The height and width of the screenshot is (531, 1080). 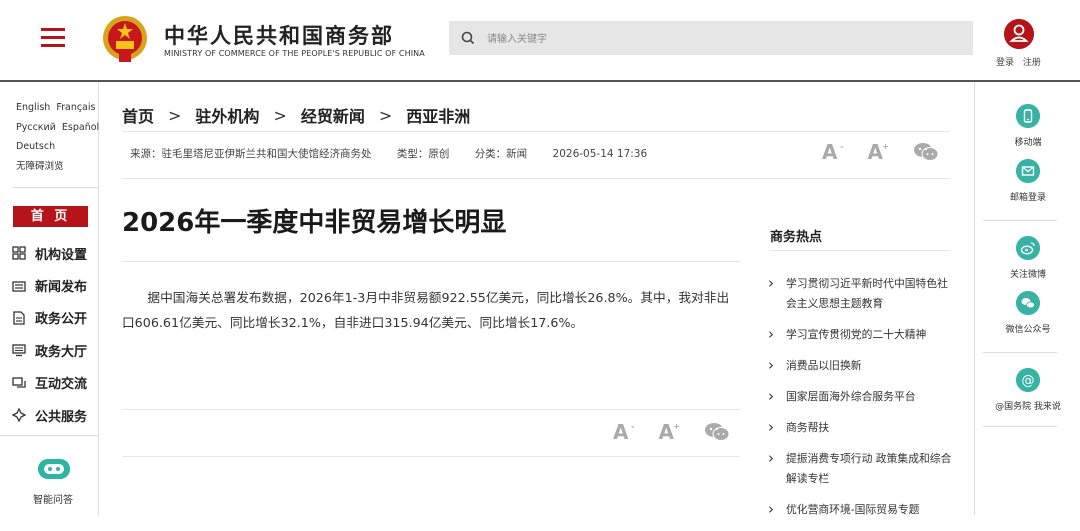 What do you see at coordinates (19, 286) in the screenshot?
I see `news-icon` at bounding box center [19, 286].